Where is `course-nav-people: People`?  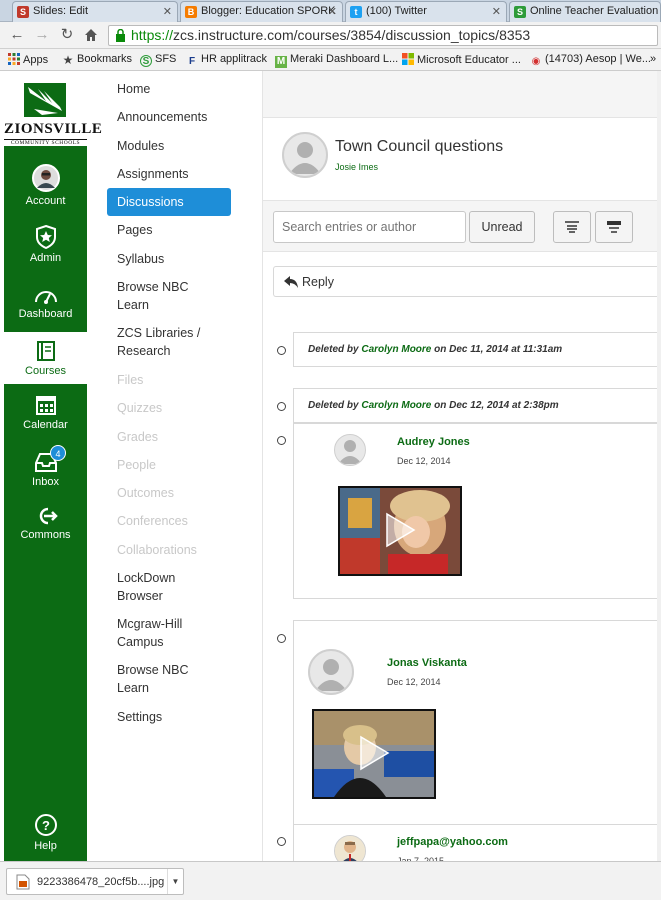
course-nav-people: People is located at coordinates (169, 465).